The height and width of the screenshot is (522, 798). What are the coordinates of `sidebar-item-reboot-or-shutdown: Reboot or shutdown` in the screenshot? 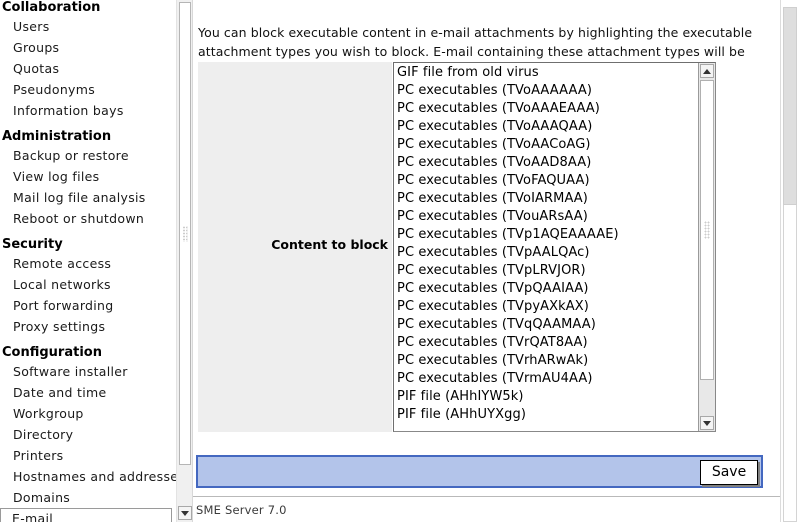 It's located at (88, 218).